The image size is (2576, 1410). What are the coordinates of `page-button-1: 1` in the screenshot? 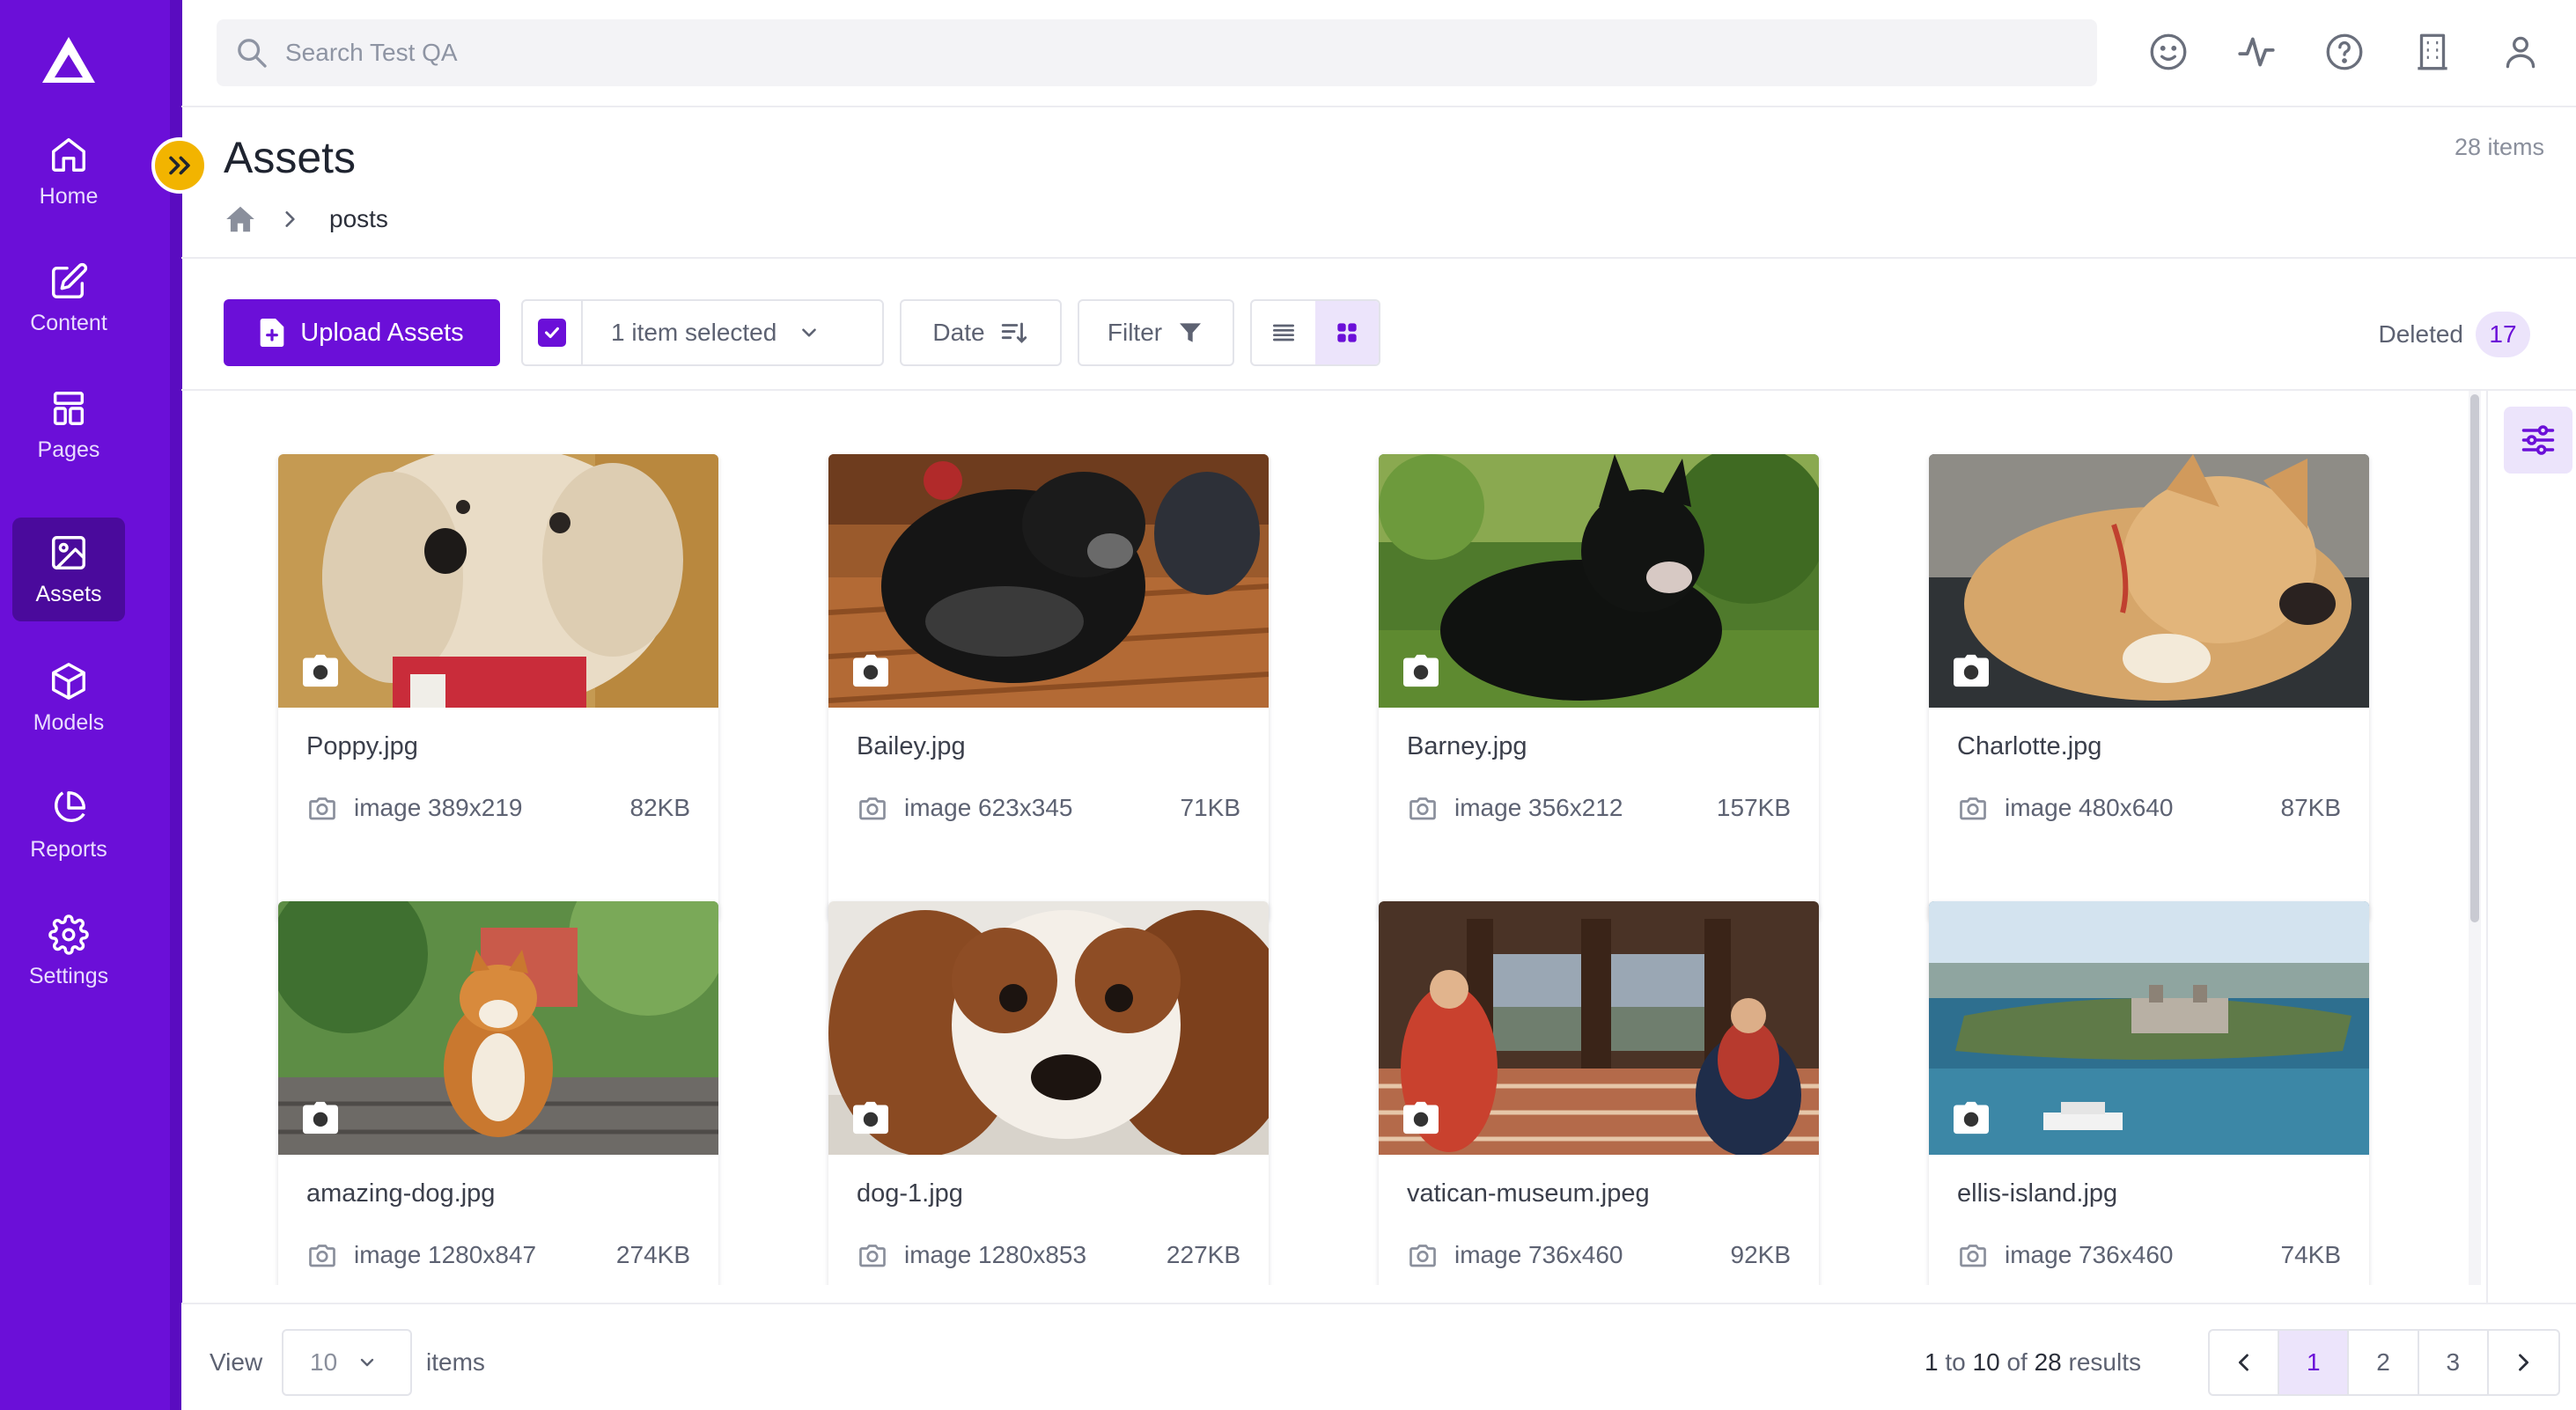 It's located at (2315, 1362).